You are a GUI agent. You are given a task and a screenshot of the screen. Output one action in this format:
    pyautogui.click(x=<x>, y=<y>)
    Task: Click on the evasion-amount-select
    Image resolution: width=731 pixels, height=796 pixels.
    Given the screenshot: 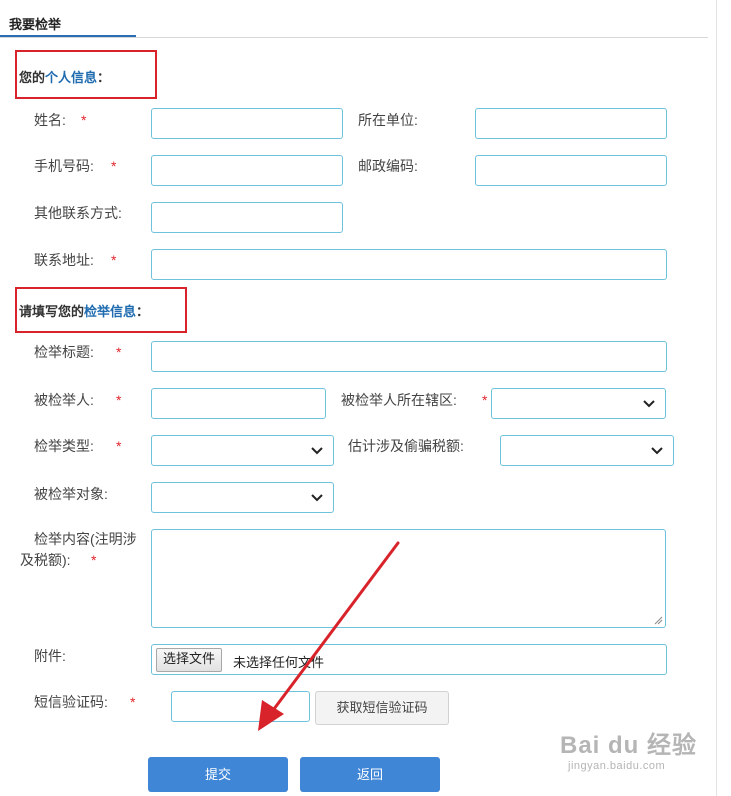 What is the action you would take?
    pyautogui.click(x=587, y=450)
    